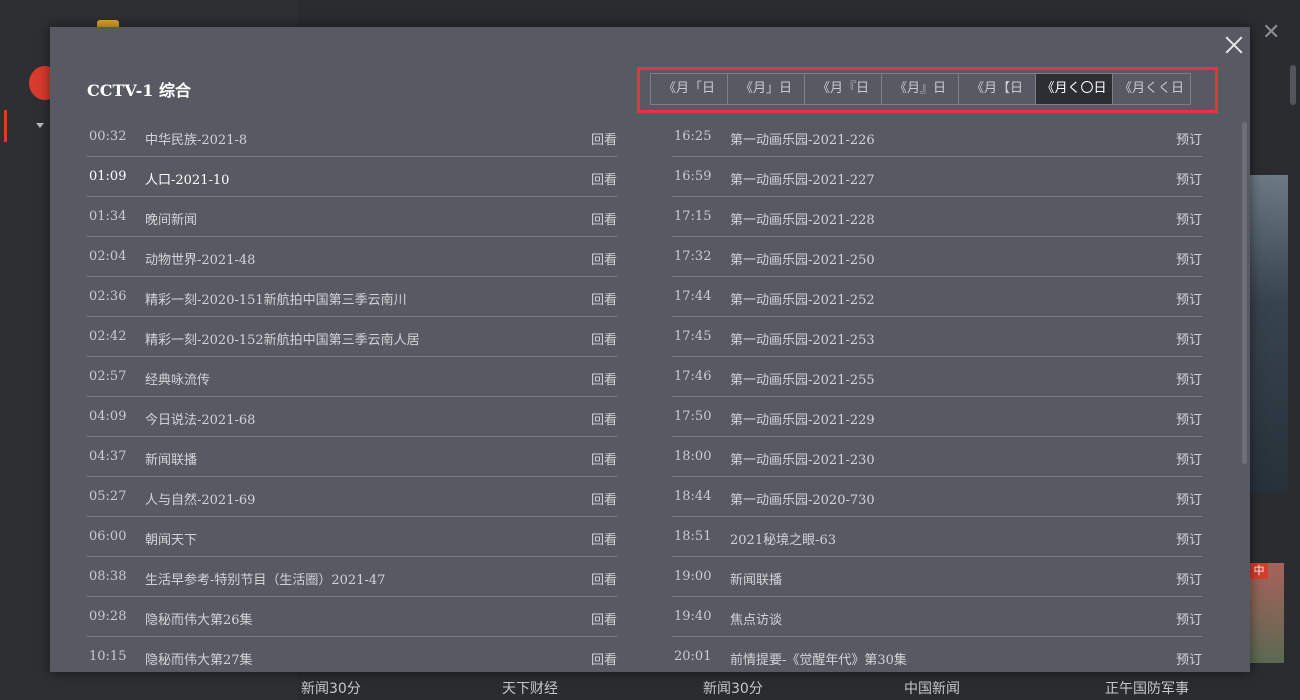  Describe the element at coordinates (937, 377) in the screenshot. I see `program-row: 17:46 第一动画乐园-2021-255 预订` at that location.